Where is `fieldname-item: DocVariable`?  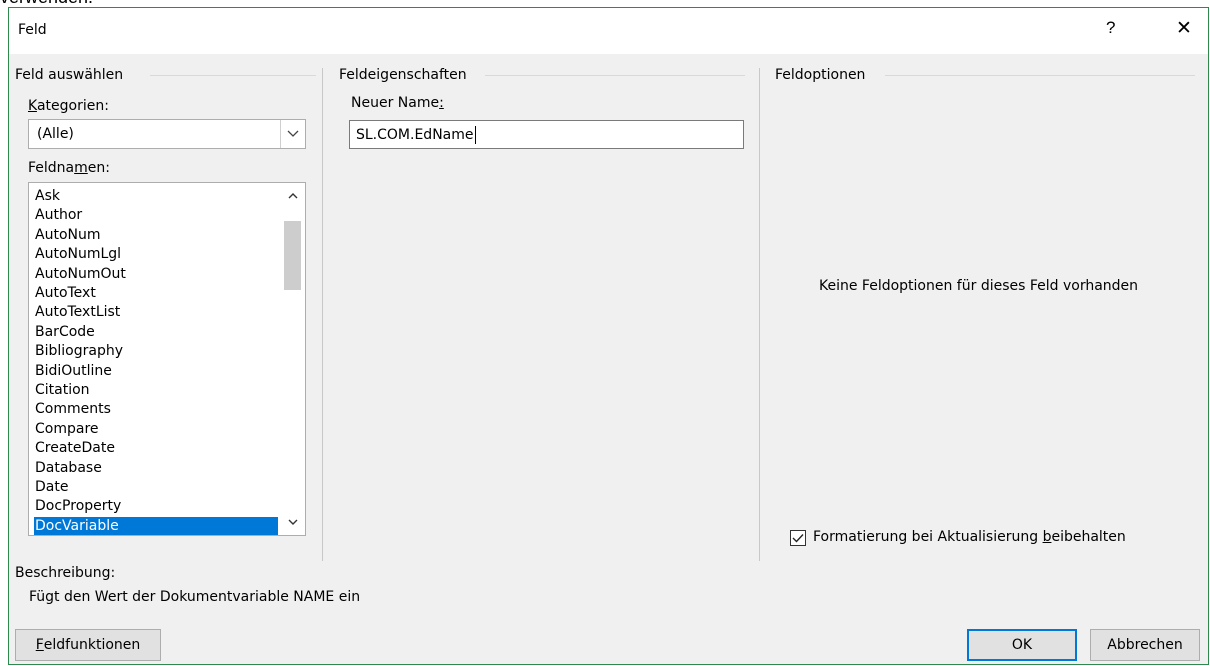
fieldname-item: DocVariable is located at coordinates (156, 525).